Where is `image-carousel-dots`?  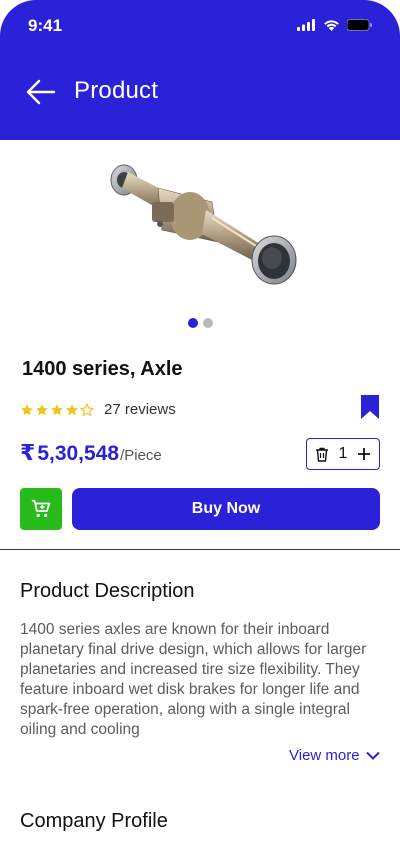 image-carousel-dots is located at coordinates (200, 323).